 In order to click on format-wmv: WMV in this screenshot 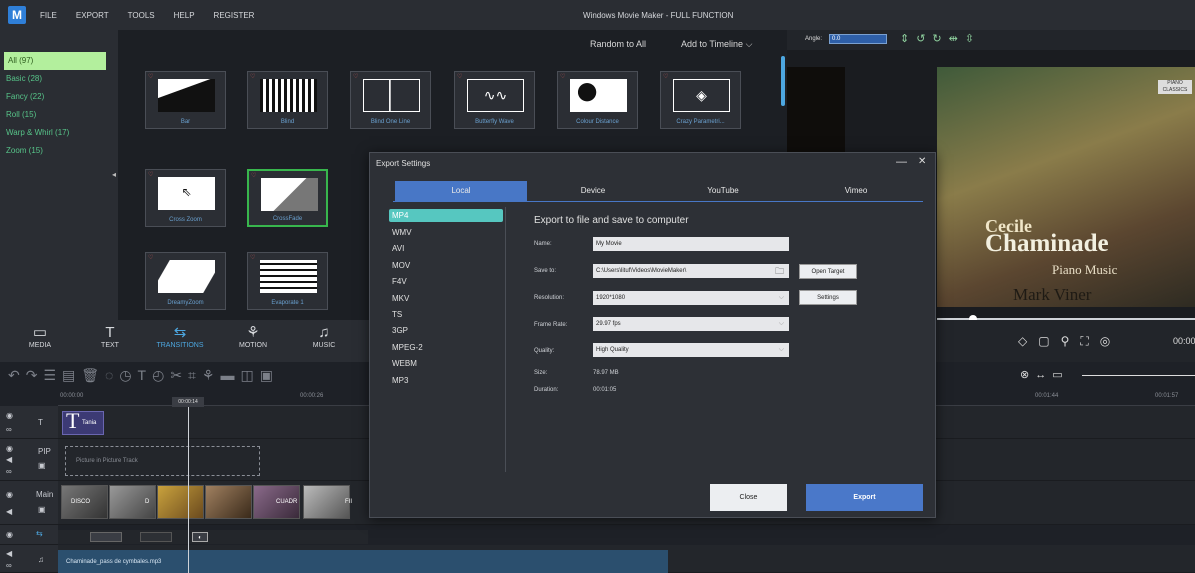, I will do `click(446, 232)`.